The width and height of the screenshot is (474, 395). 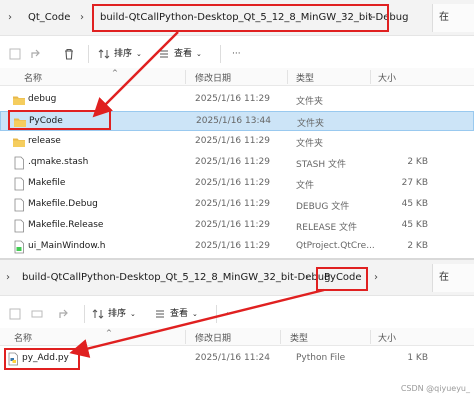 I want to click on file-name: .qmake.stash, so click(x=58, y=162).